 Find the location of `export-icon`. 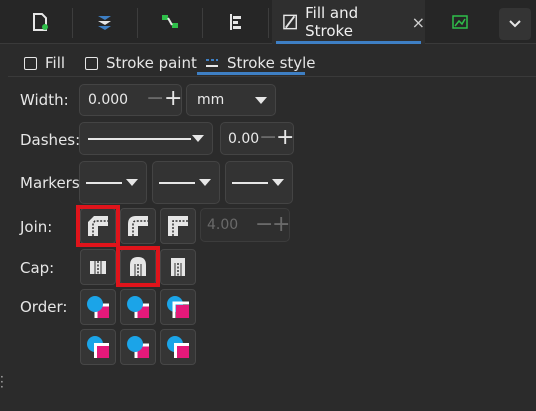

export-icon is located at coordinates (460, 22).